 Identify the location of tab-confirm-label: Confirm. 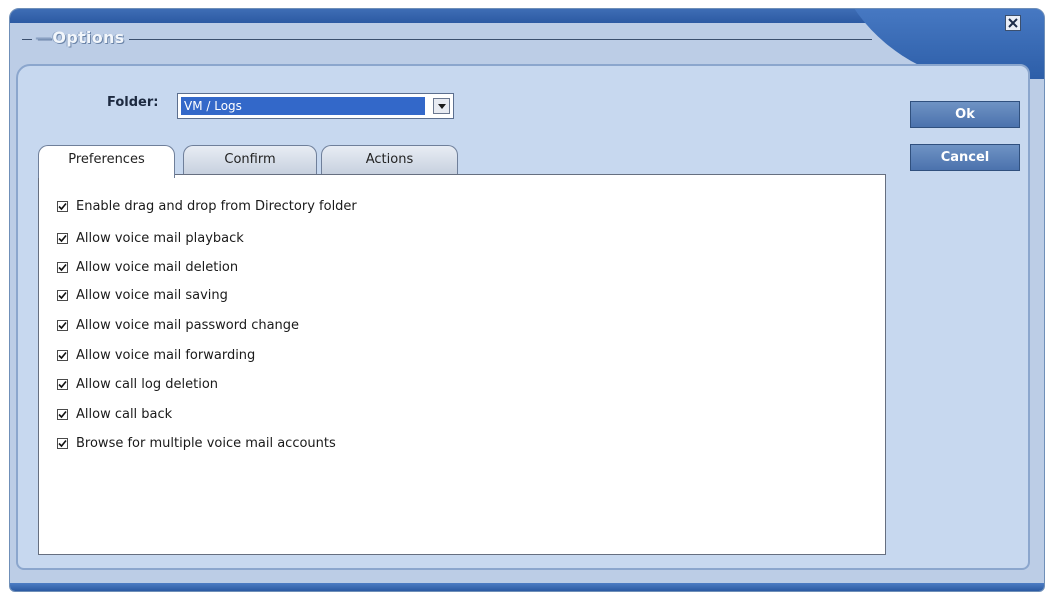
(250, 159).